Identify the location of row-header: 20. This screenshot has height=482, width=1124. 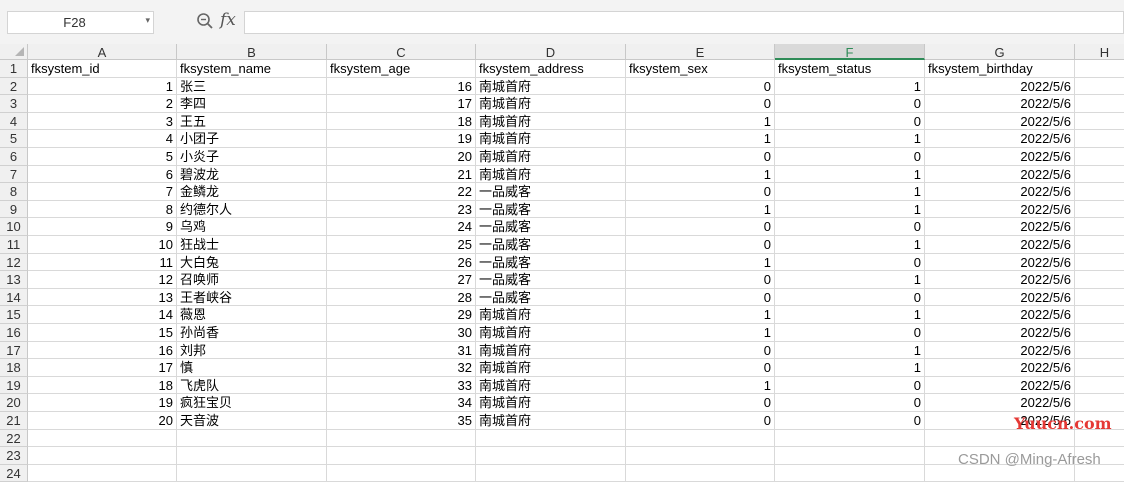
(14, 403).